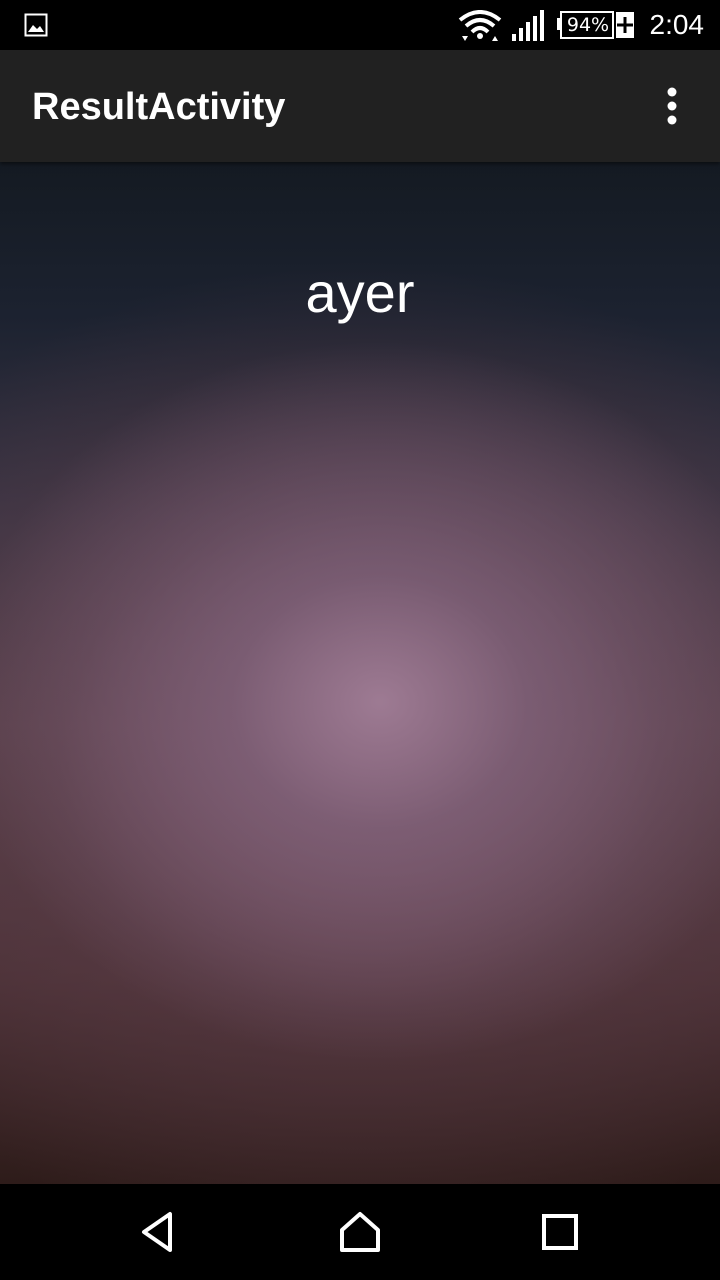  I want to click on wifi-icon, so click(480, 25).